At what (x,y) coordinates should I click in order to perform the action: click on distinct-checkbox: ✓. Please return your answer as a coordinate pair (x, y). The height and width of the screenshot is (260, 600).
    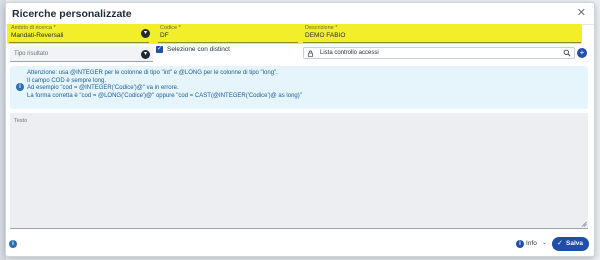
    Looking at the image, I should click on (159, 49).